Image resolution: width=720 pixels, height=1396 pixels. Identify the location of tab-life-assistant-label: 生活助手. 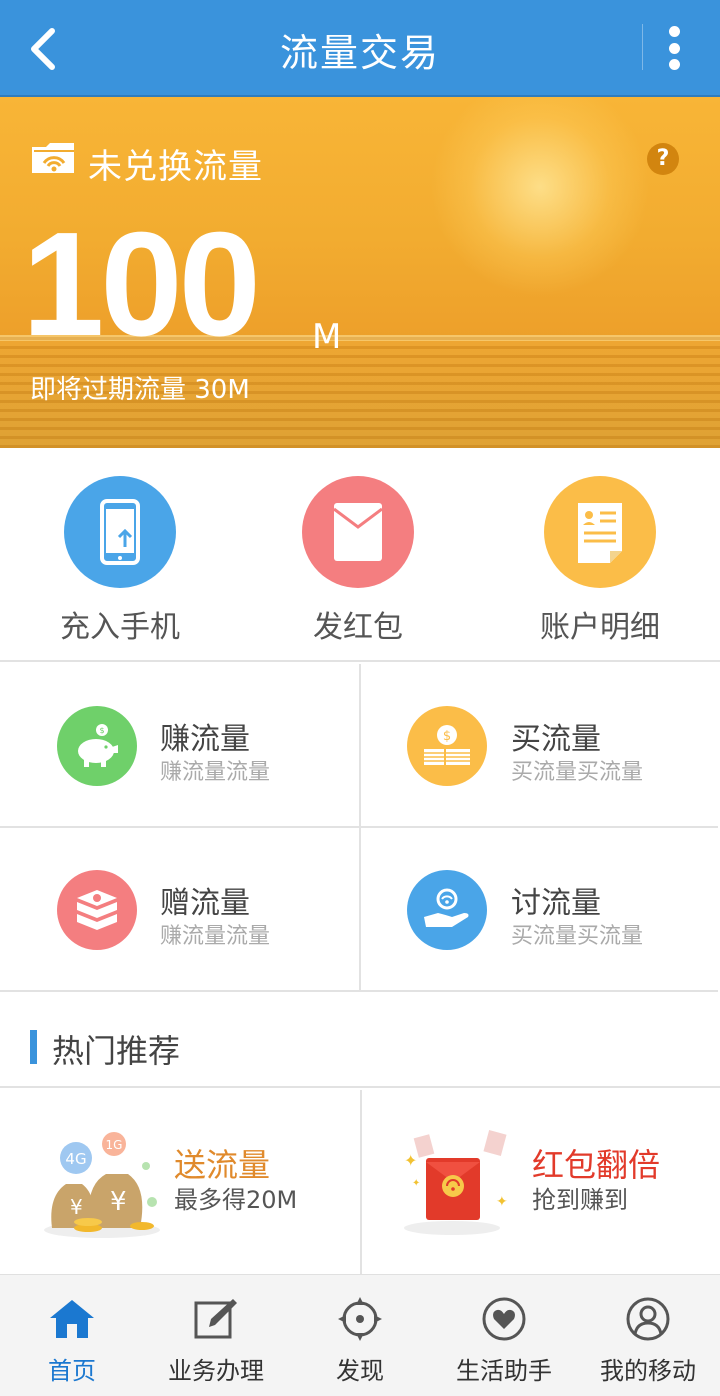
(504, 1371).